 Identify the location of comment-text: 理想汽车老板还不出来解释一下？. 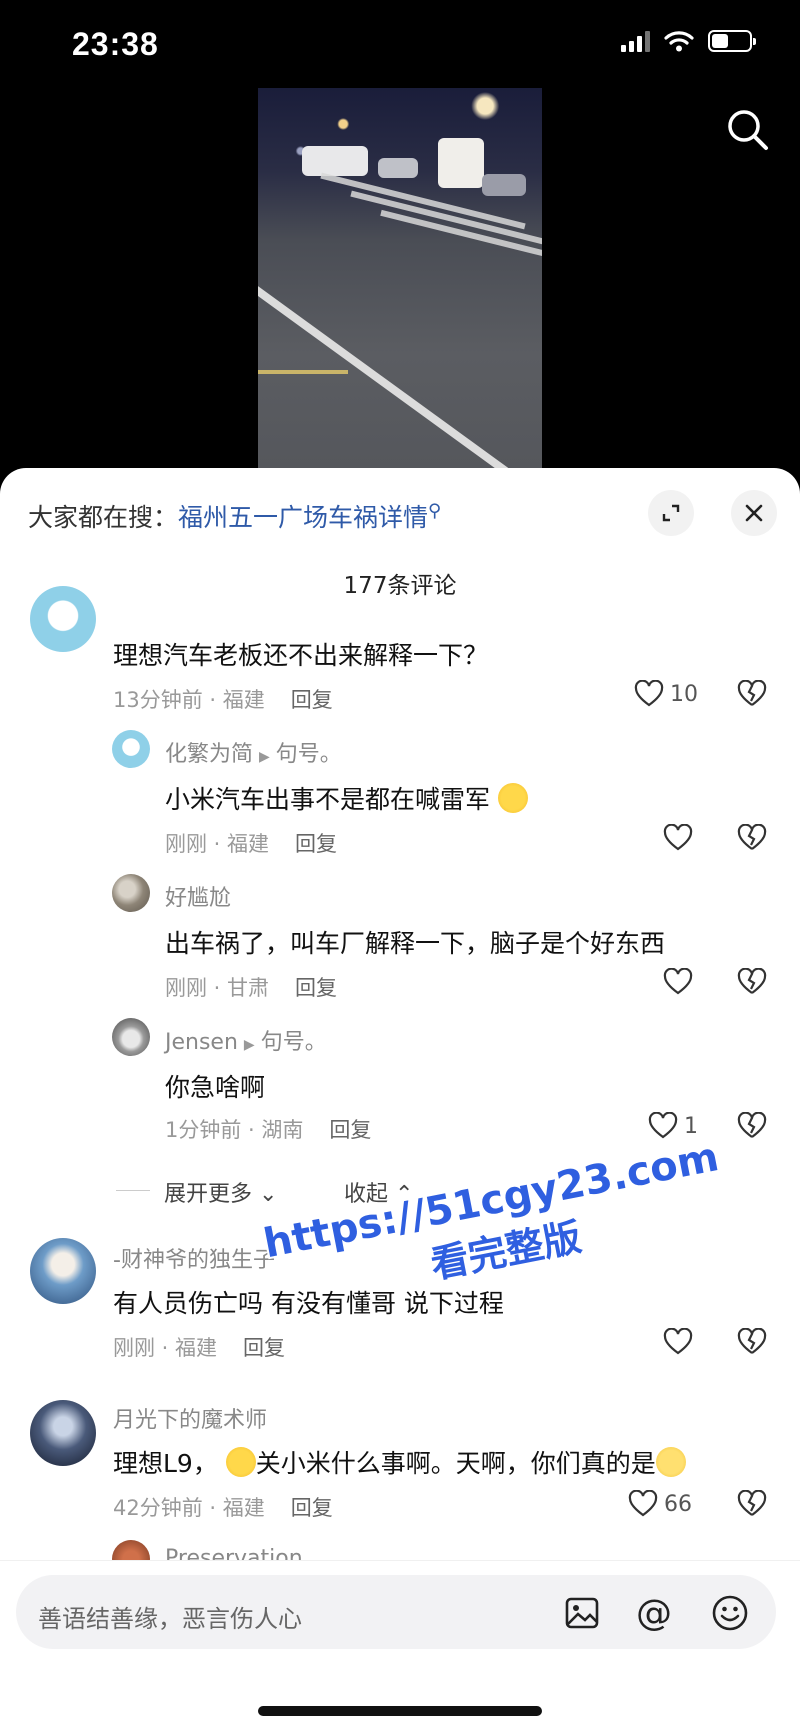
(301, 655).